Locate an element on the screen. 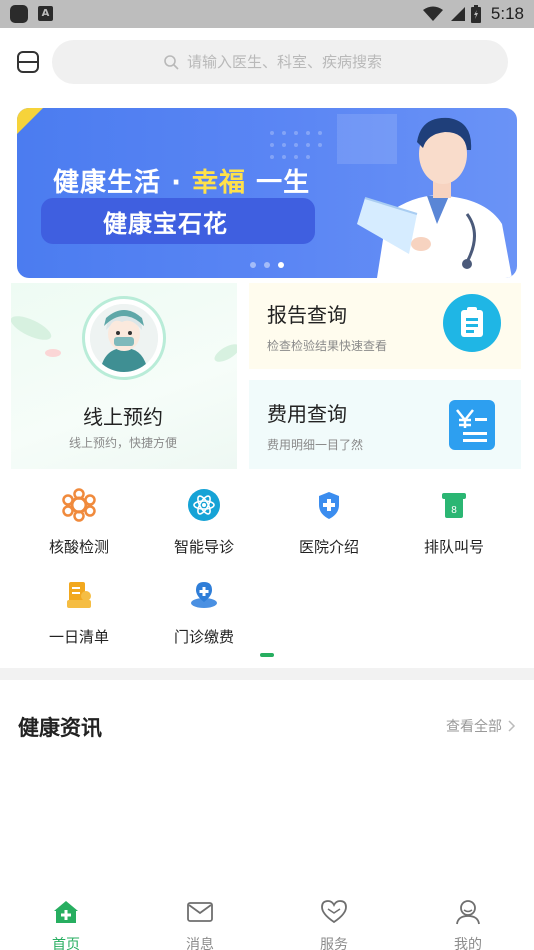 The height and width of the screenshot is (950, 534). status-bar: A 5:18 is located at coordinates (267, 14).